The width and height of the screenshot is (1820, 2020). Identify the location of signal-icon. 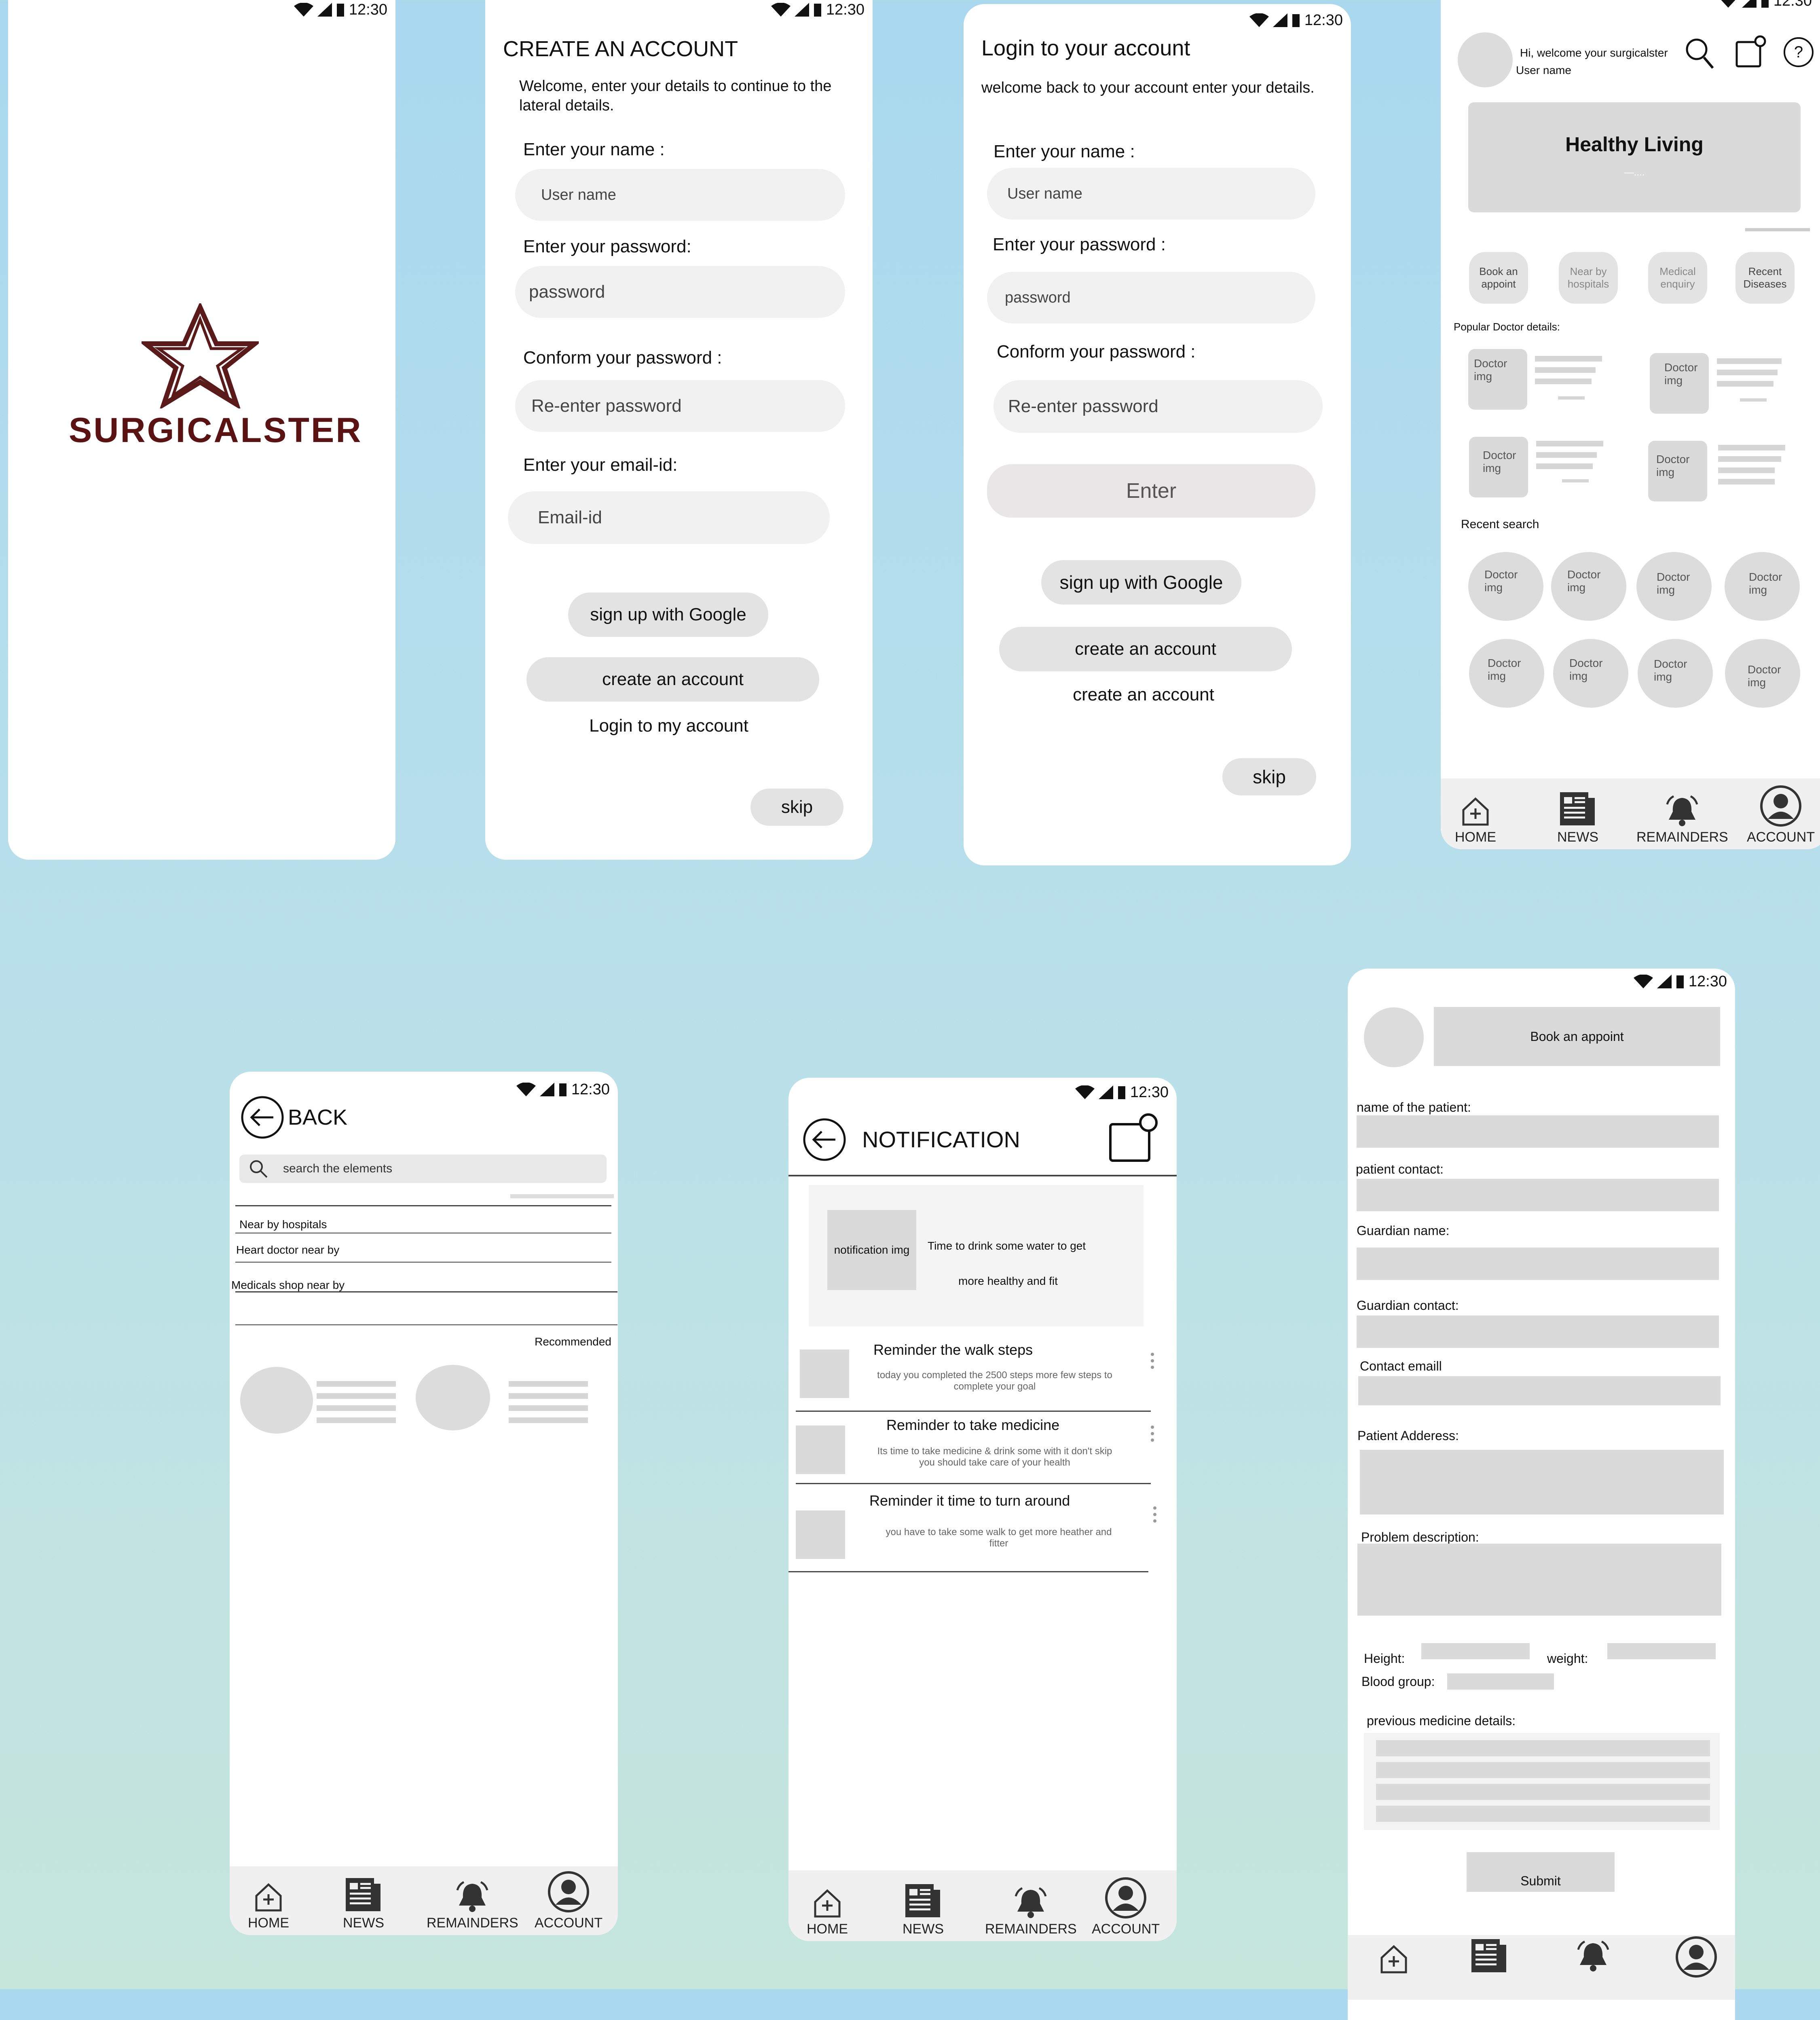
(1750, 4).